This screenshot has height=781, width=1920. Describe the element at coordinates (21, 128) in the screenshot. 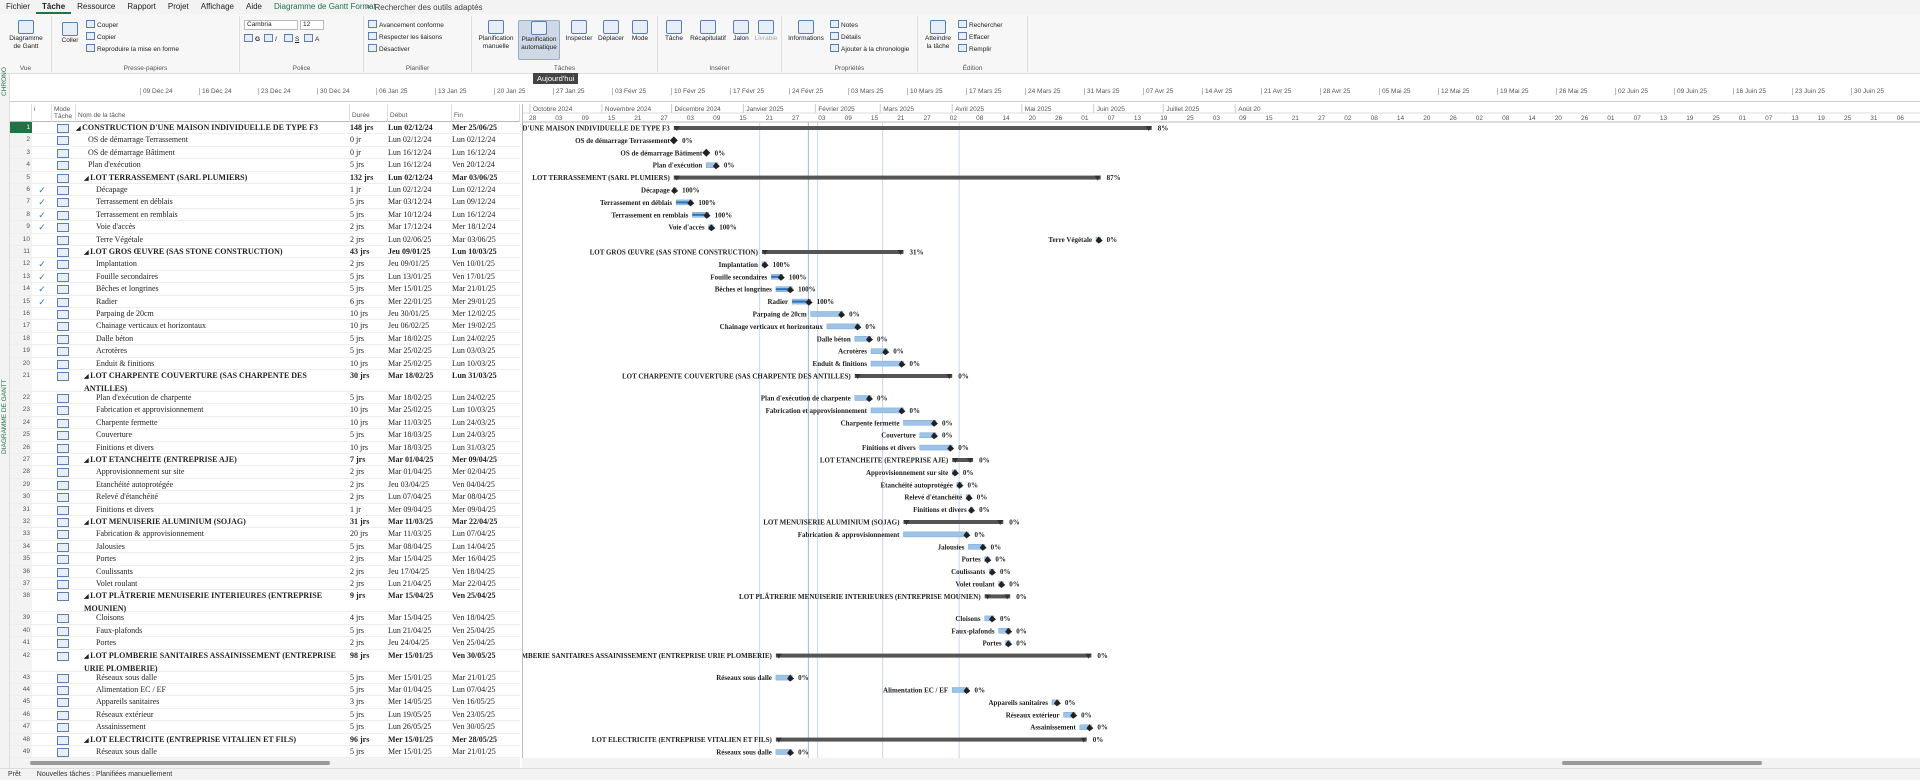

I see `row-number: 1` at that location.